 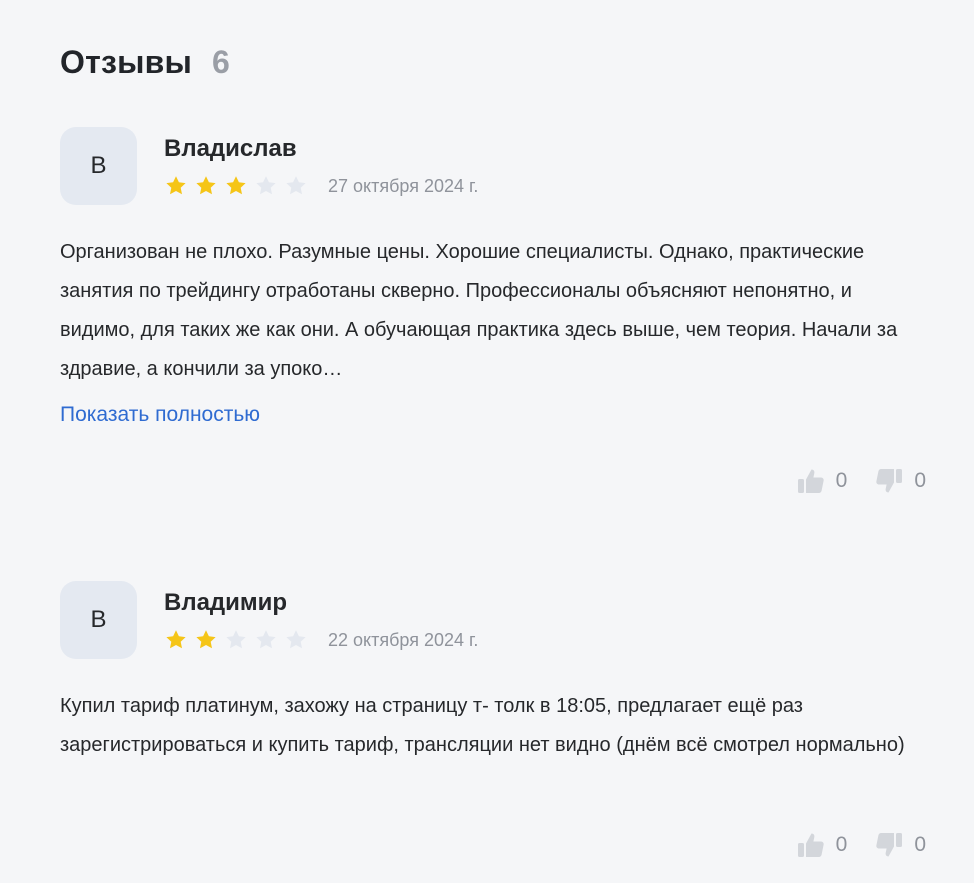 What do you see at coordinates (221, 62) in the screenshot?
I see `reviews-count: 6` at bounding box center [221, 62].